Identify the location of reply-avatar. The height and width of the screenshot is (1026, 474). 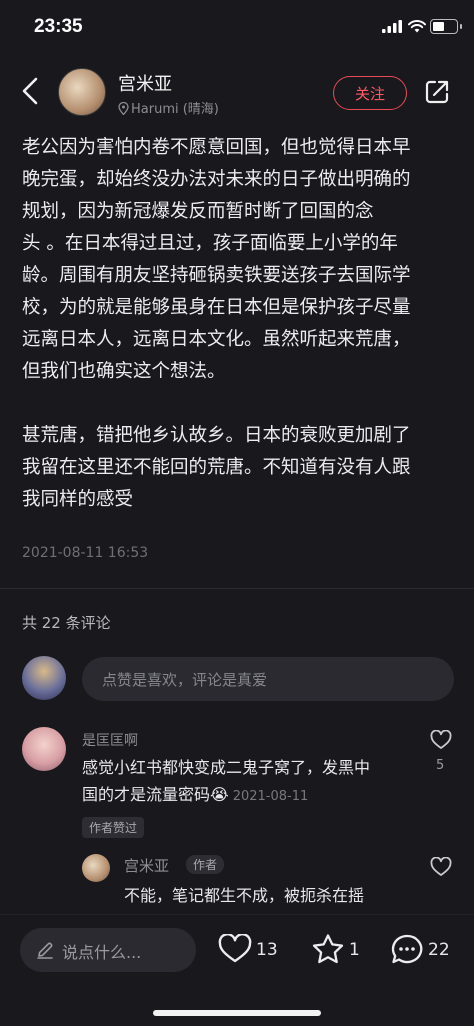
(96, 868).